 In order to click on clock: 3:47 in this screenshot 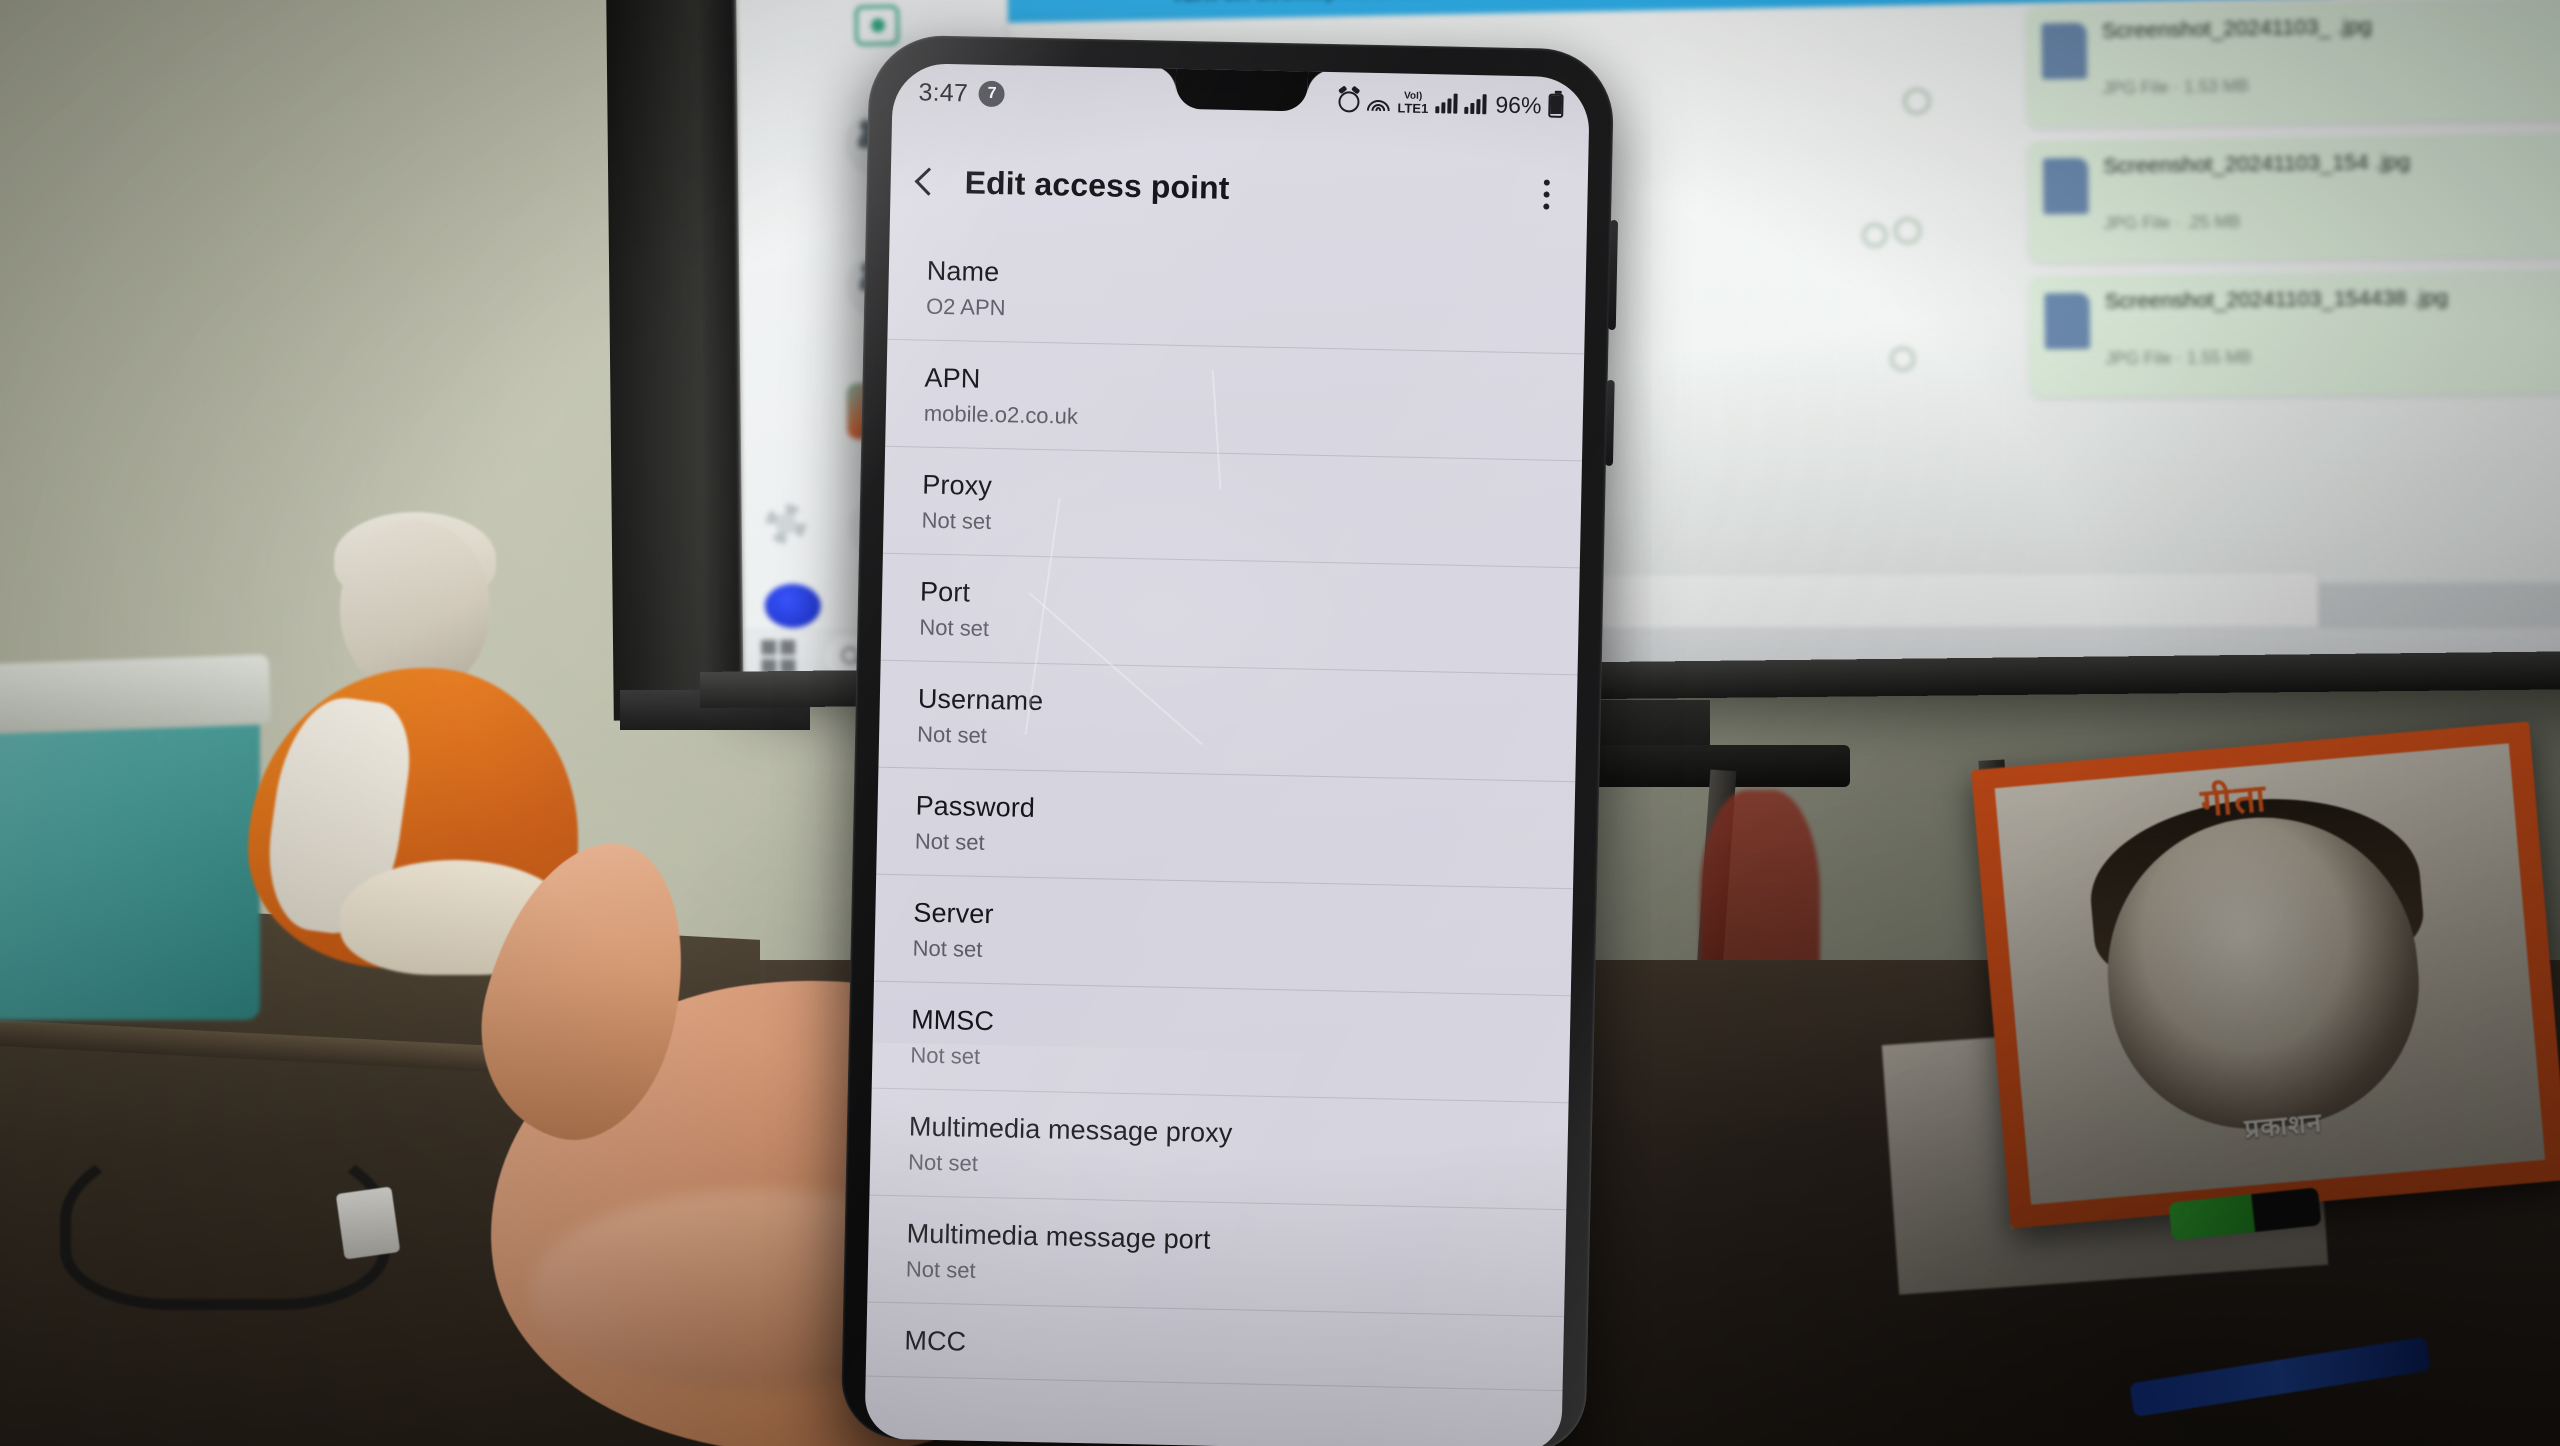, I will do `click(943, 92)`.